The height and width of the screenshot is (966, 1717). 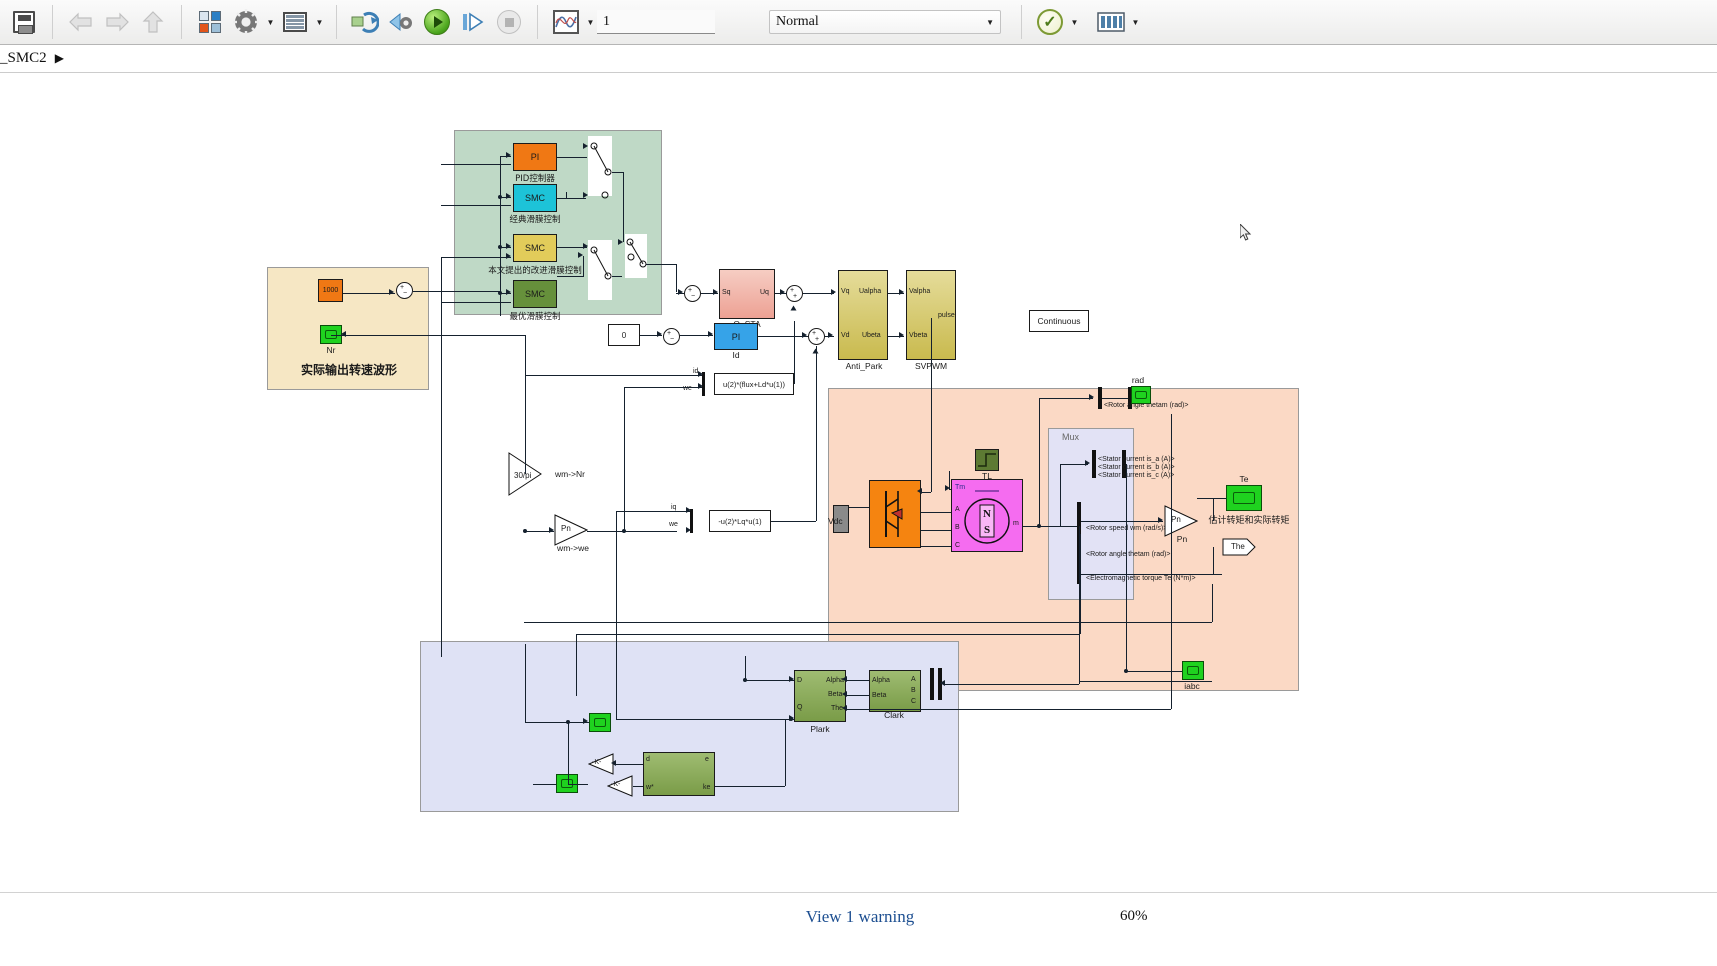 I want to click on demux-clark-in, so click(x=932, y=684).